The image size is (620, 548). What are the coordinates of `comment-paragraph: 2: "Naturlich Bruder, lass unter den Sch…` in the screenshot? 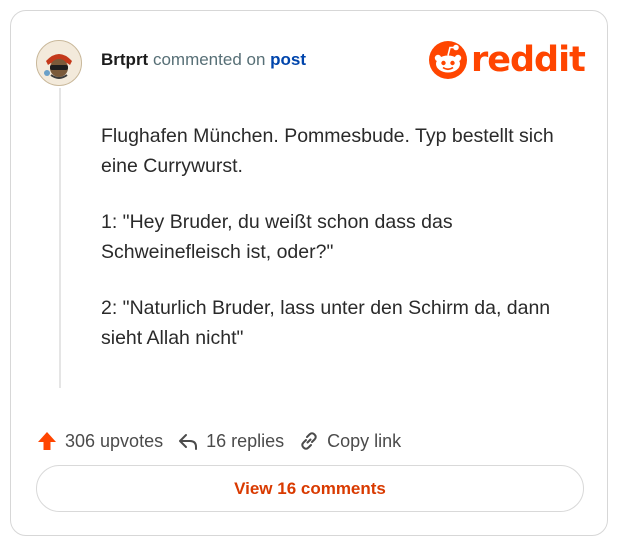 It's located at (326, 323).